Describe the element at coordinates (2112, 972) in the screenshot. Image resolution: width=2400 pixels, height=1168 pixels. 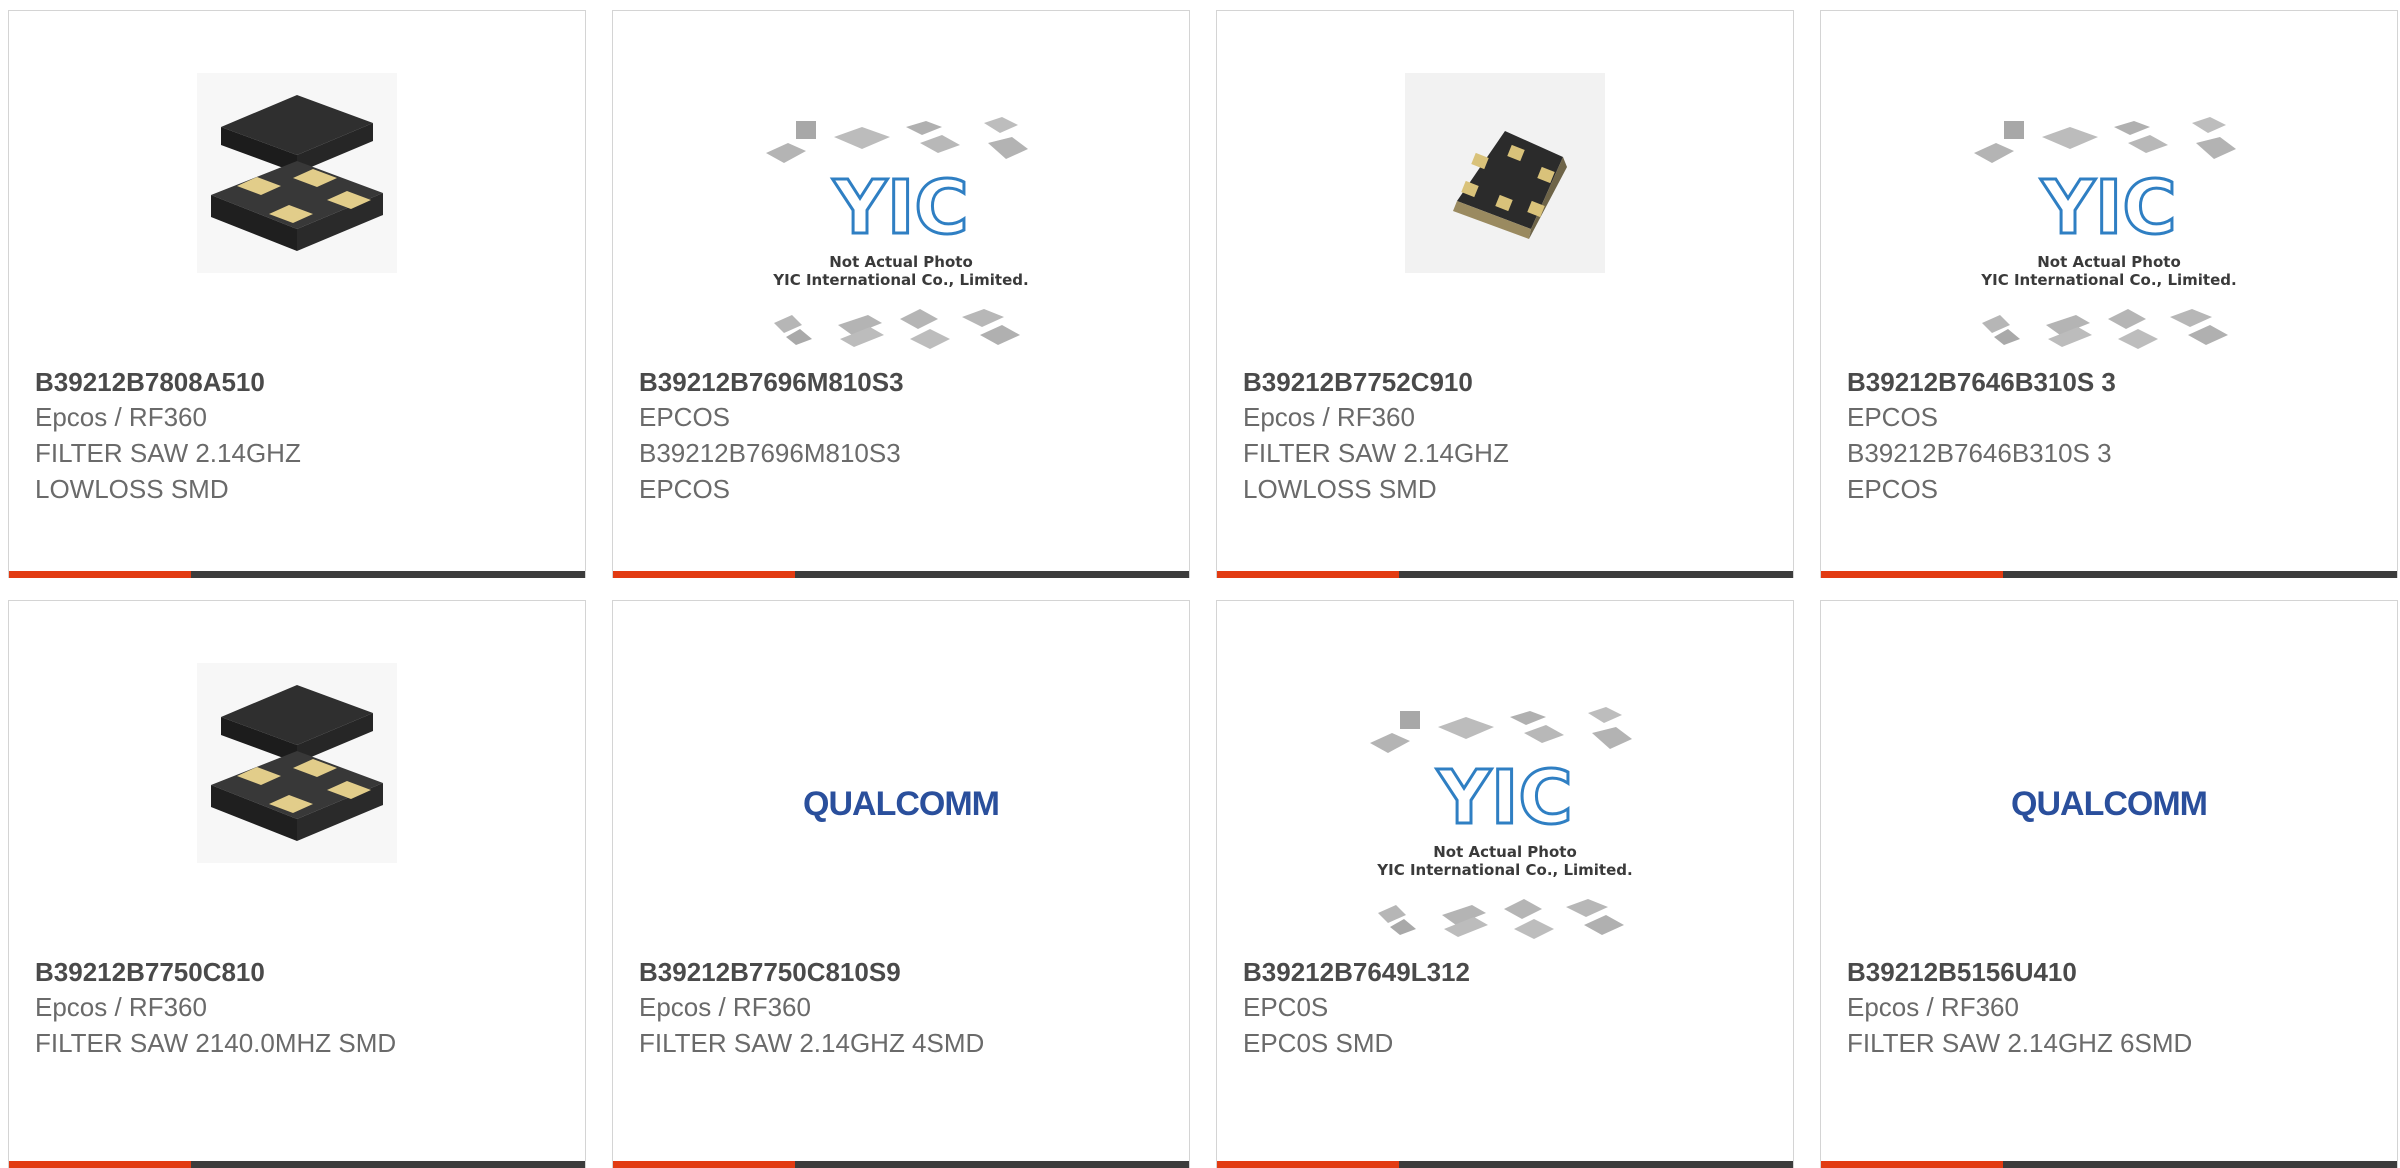
I see `part-number-link: B39212B5156U410` at that location.